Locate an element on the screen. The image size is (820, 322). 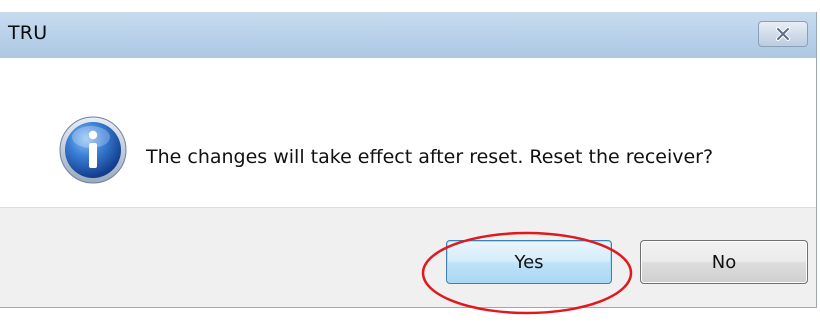
close-button is located at coordinates (783, 34).